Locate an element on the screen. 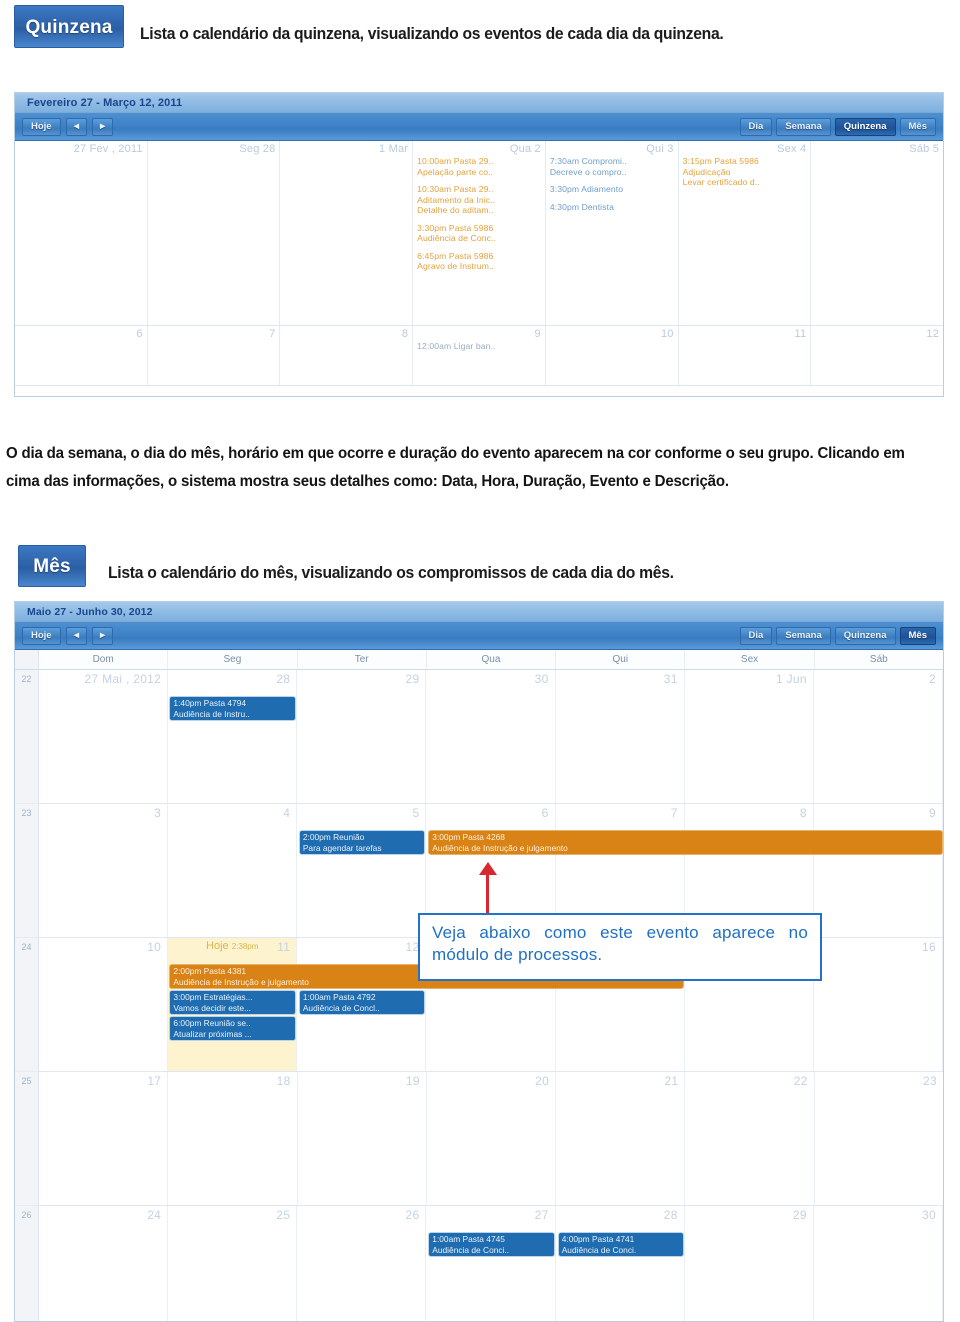 This screenshot has height=1322, width=960. event-line-1: 7:30am Compromi.. is located at coordinates (588, 161).